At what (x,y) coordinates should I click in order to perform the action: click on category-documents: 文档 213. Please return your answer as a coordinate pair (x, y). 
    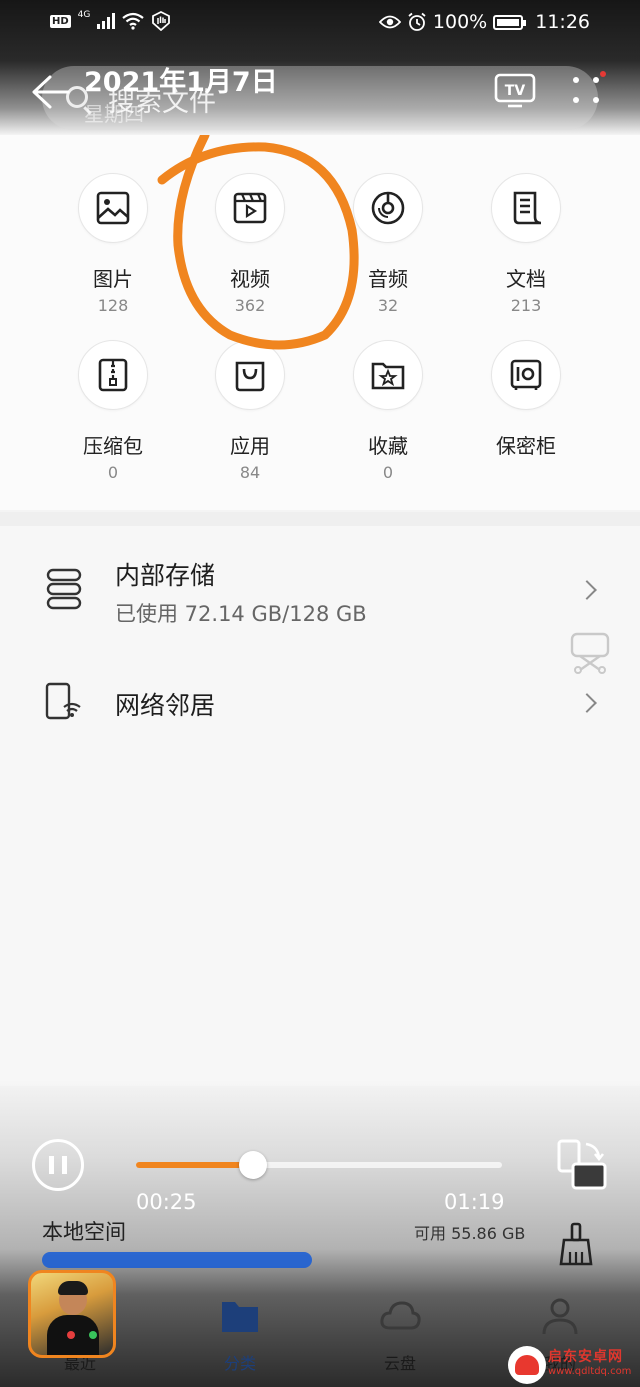
    Looking at the image, I should click on (526, 244).